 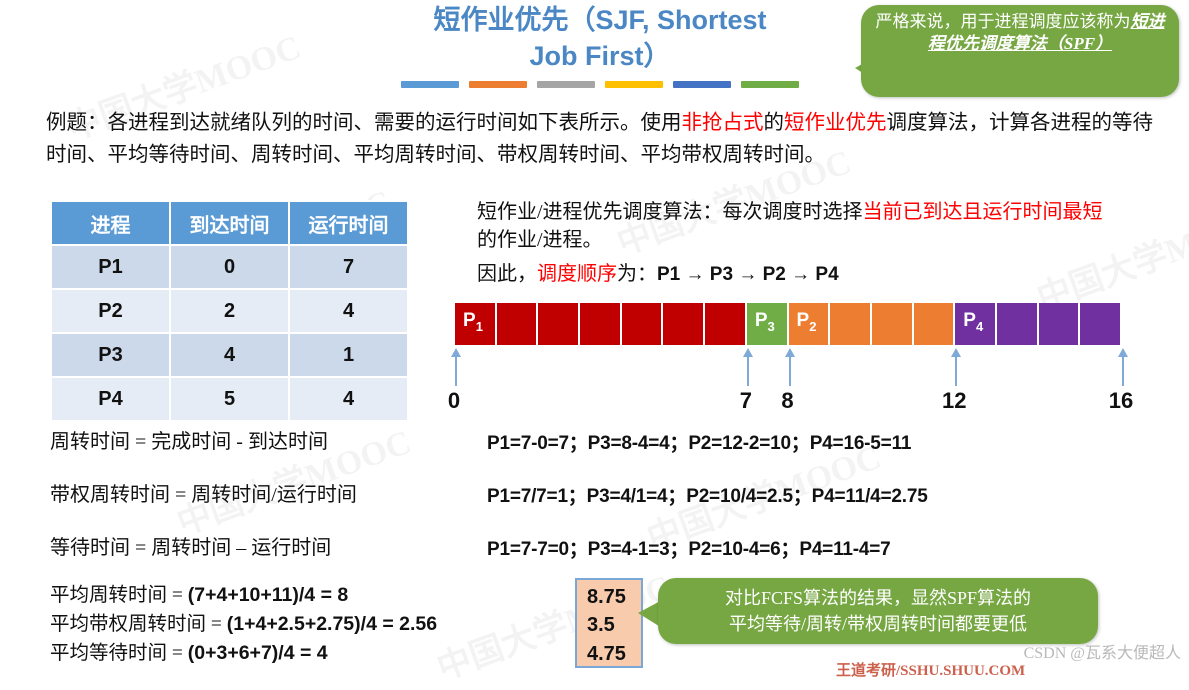 What do you see at coordinates (348, 355) in the screenshot?
I see `cell-burst: 1` at bounding box center [348, 355].